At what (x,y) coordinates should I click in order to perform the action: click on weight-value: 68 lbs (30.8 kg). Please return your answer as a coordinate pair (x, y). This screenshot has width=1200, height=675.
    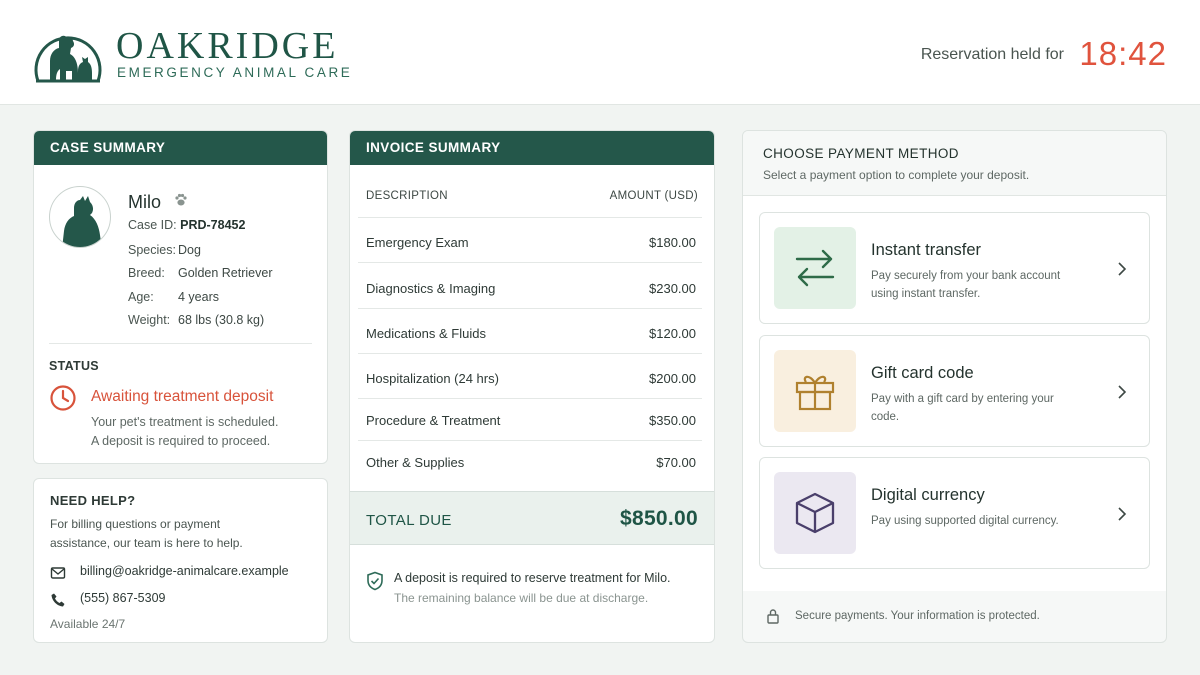
    Looking at the image, I should click on (221, 320).